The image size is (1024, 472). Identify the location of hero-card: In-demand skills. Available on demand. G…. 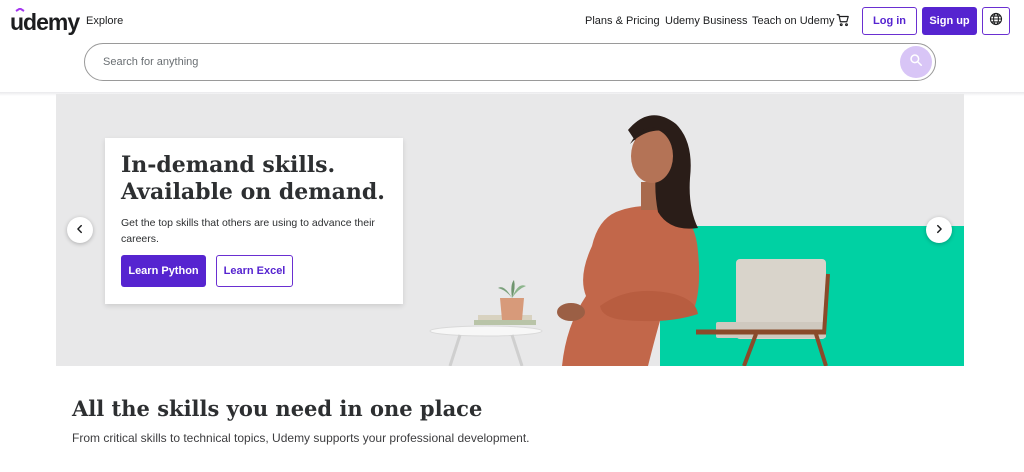
(254, 221).